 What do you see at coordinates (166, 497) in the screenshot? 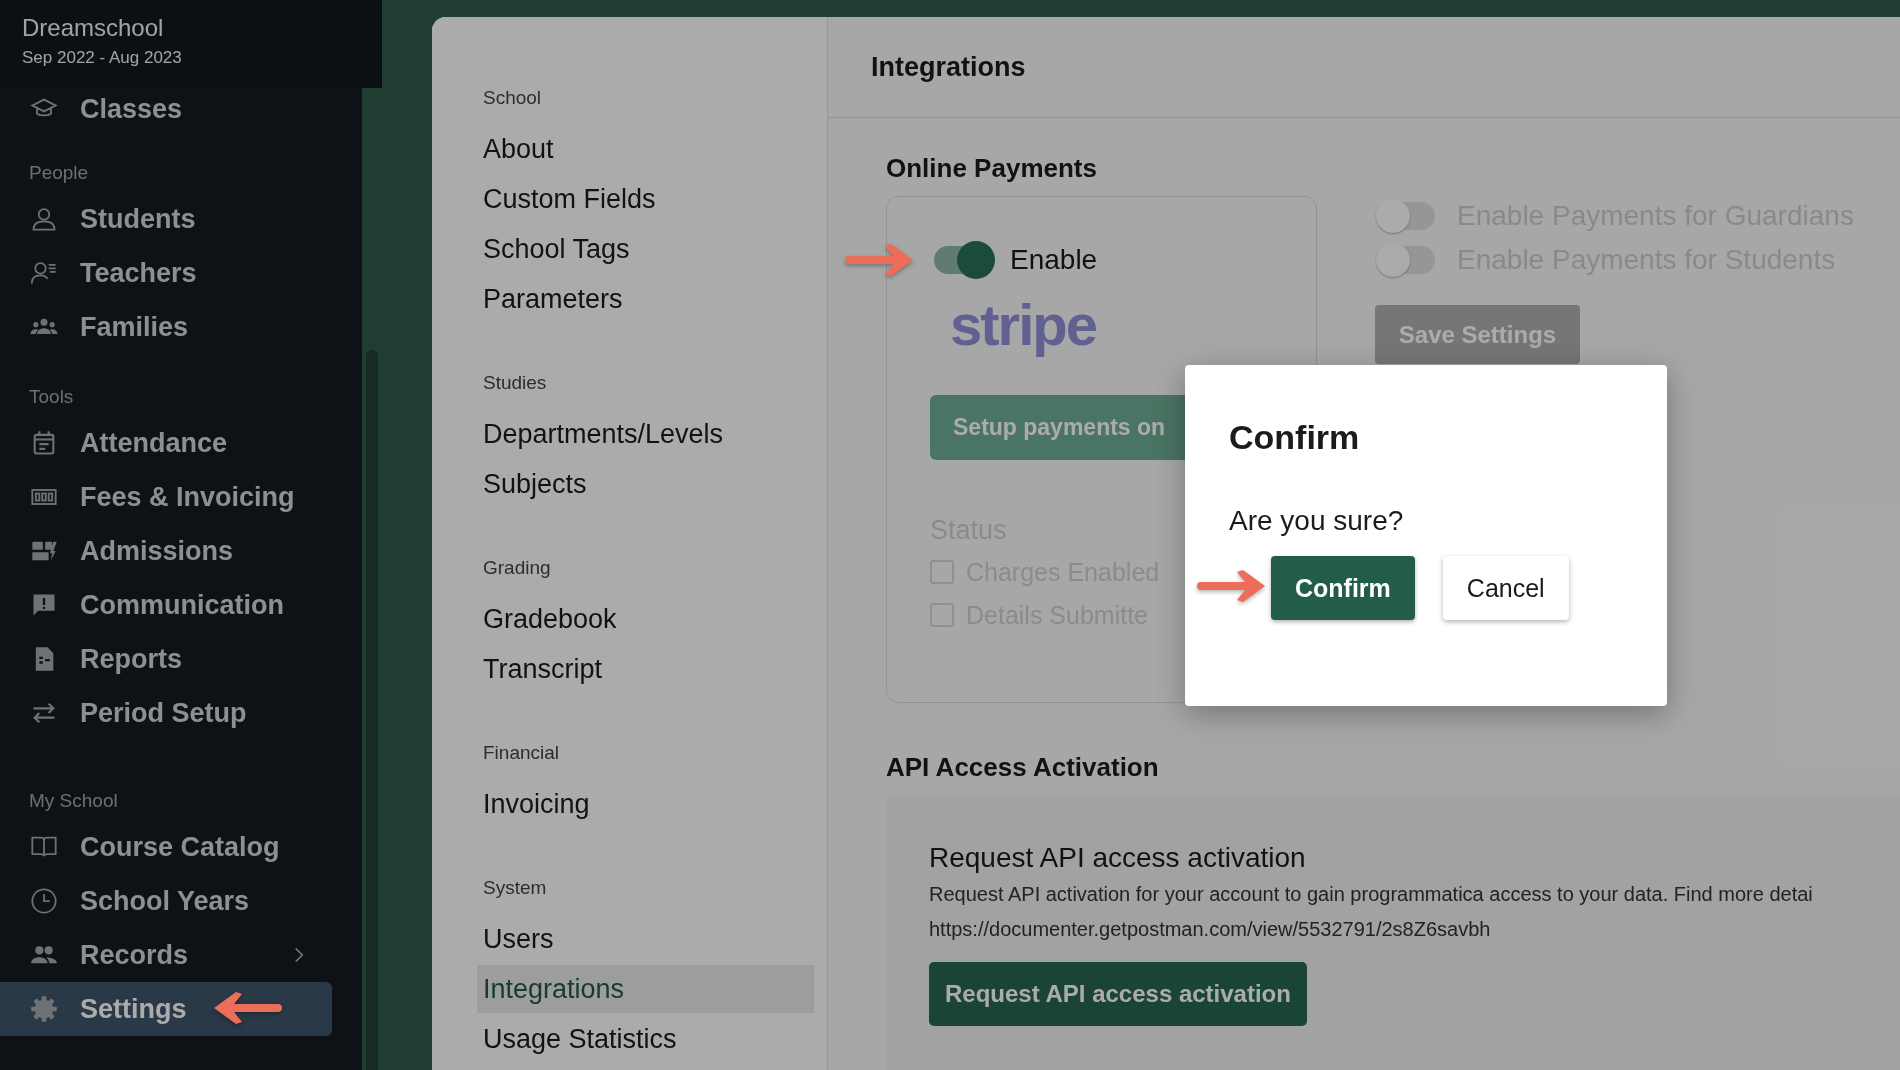
I see `sidebar-item: Fees & Invoicing` at bounding box center [166, 497].